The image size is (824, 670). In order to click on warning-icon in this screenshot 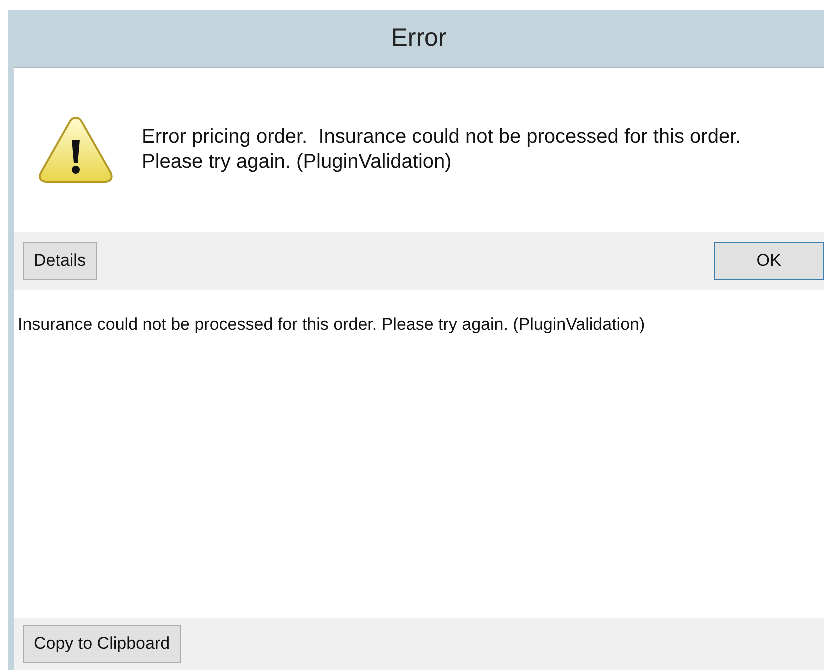, I will do `click(76, 150)`.